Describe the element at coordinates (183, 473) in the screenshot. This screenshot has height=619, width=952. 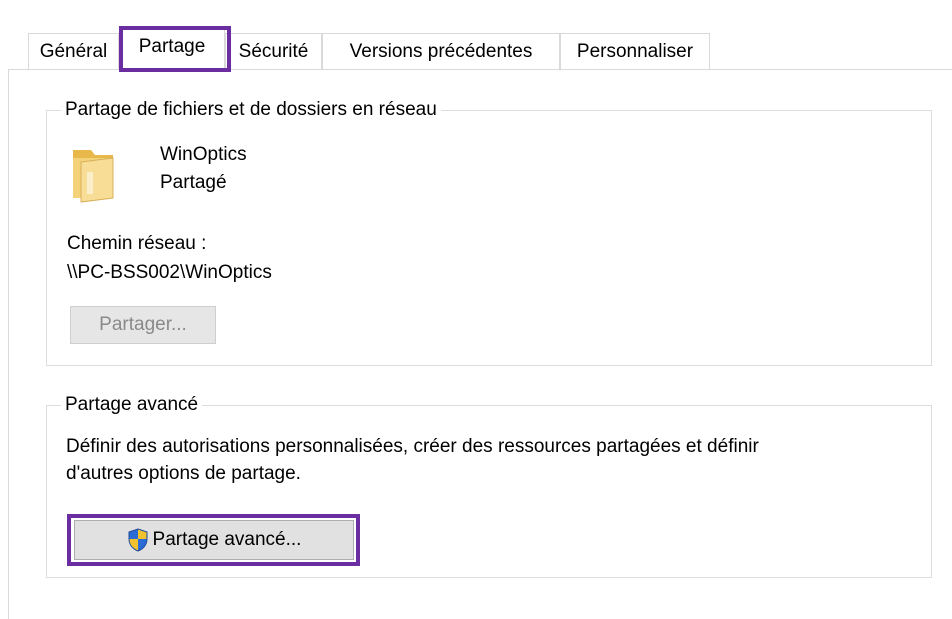
I see `advanced-sharing-description-line2: d'autres options de partage.` at that location.